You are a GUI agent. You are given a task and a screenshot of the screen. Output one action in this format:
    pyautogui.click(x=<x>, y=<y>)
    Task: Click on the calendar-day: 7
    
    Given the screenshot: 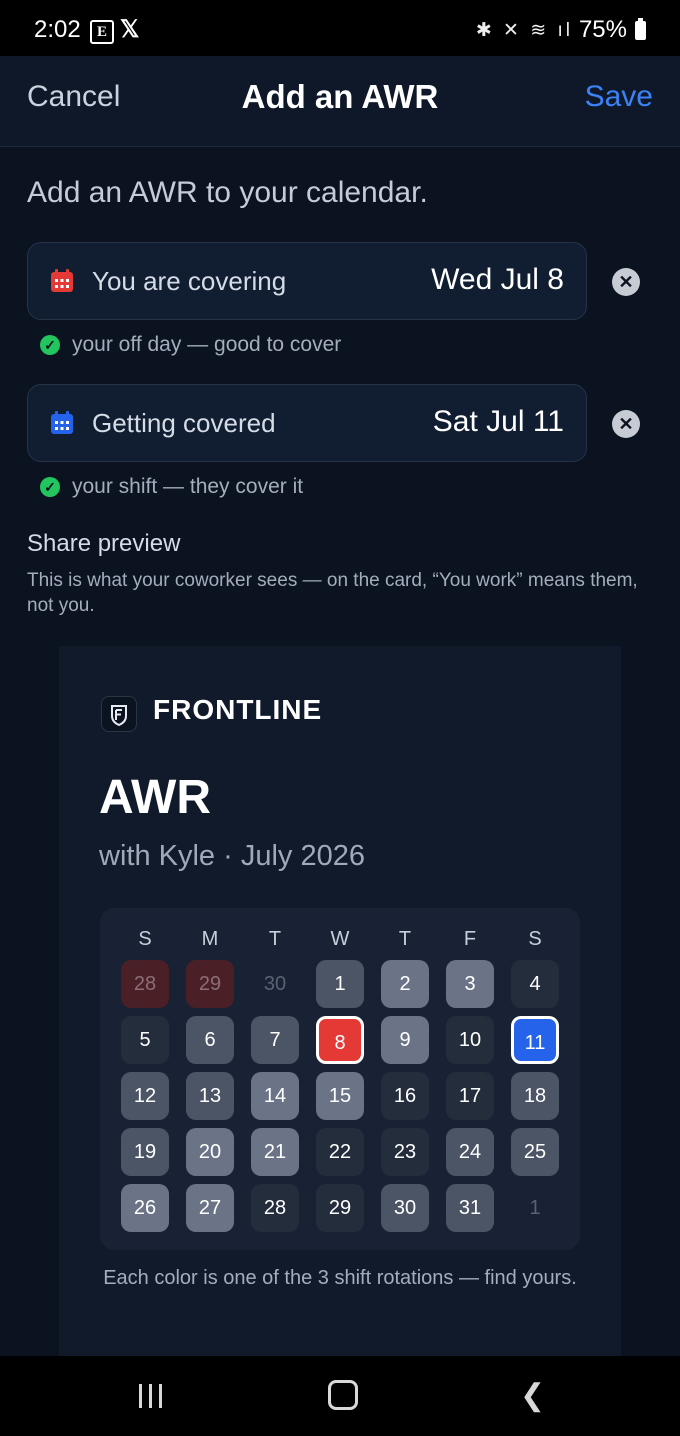 What is the action you would take?
    pyautogui.click(x=275, y=1040)
    